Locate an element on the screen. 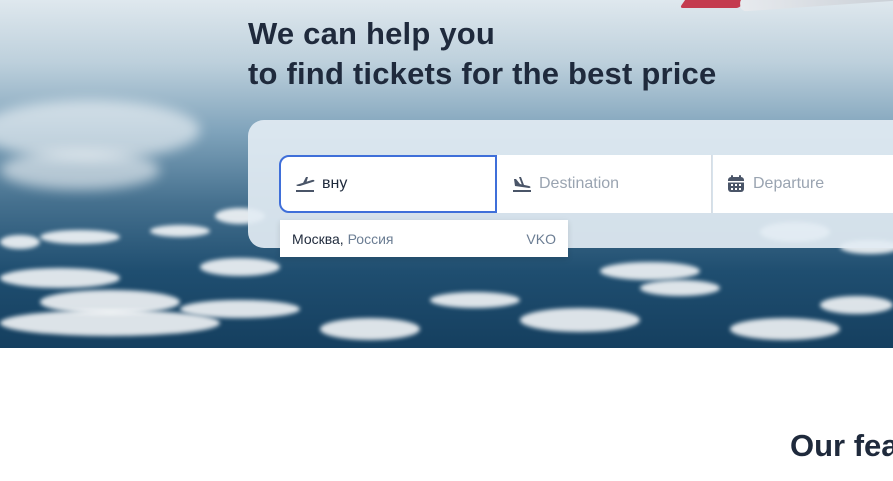 This screenshot has height=481, width=893. suggestion-country: Россия is located at coordinates (370, 238).